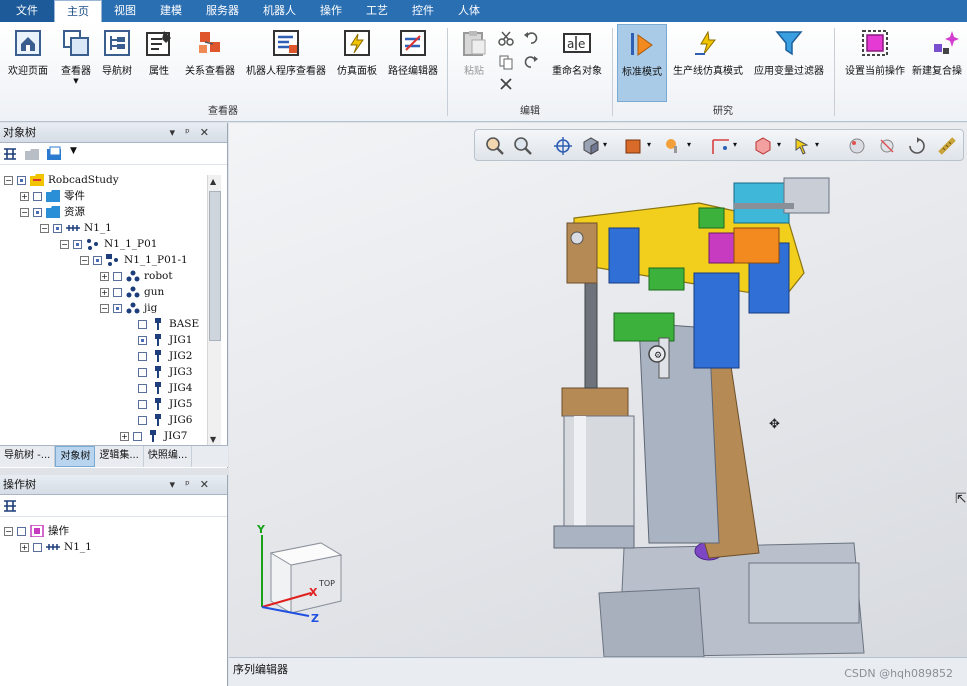 The height and width of the screenshot is (686, 967). What do you see at coordinates (222, 11) in the screenshot?
I see `tab-server: 服务器` at bounding box center [222, 11].